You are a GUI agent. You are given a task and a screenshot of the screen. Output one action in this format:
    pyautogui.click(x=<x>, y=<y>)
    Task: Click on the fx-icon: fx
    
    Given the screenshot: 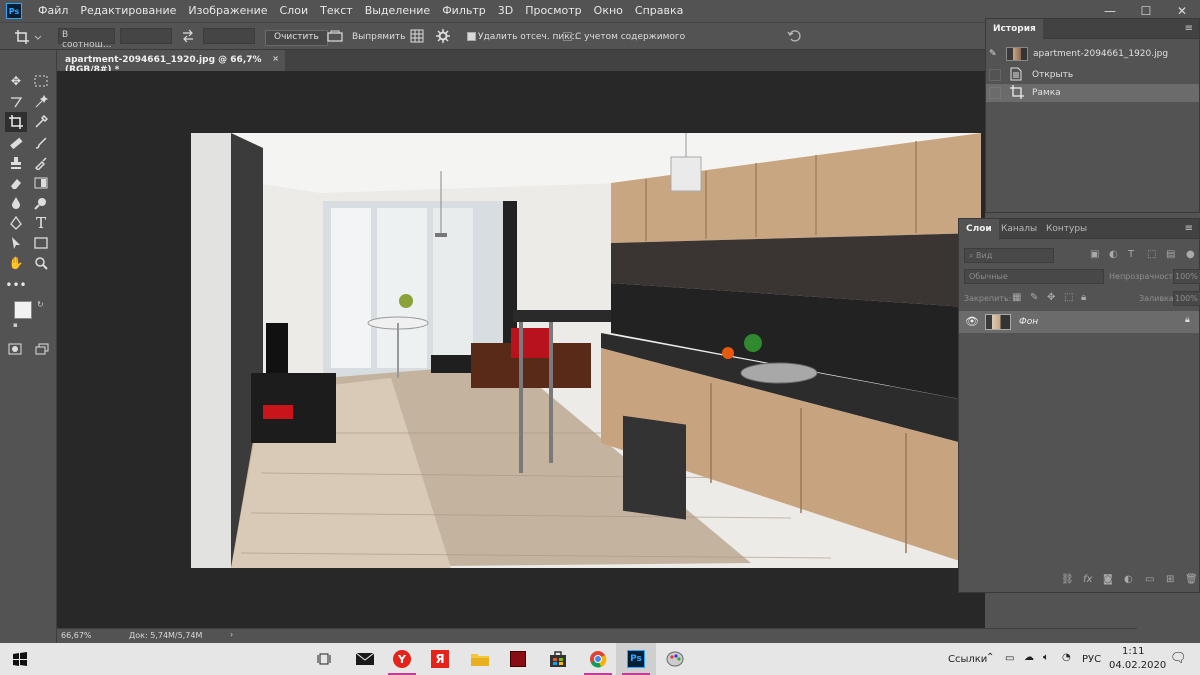 What is the action you would take?
    pyautogui.click(x=1087, y=579)
    